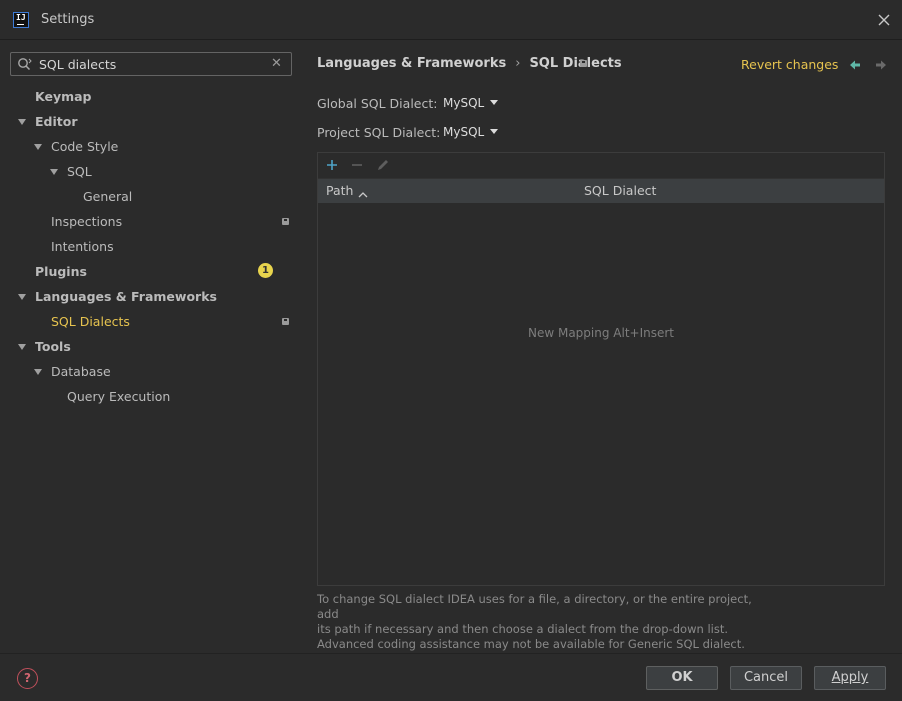 The width and height of the screenshot is (902, 701). What do you see at coordinates (789, 64) in the screenshot?
I see `revert-changes-link: Revert changes` at bounding box center [789, 64].